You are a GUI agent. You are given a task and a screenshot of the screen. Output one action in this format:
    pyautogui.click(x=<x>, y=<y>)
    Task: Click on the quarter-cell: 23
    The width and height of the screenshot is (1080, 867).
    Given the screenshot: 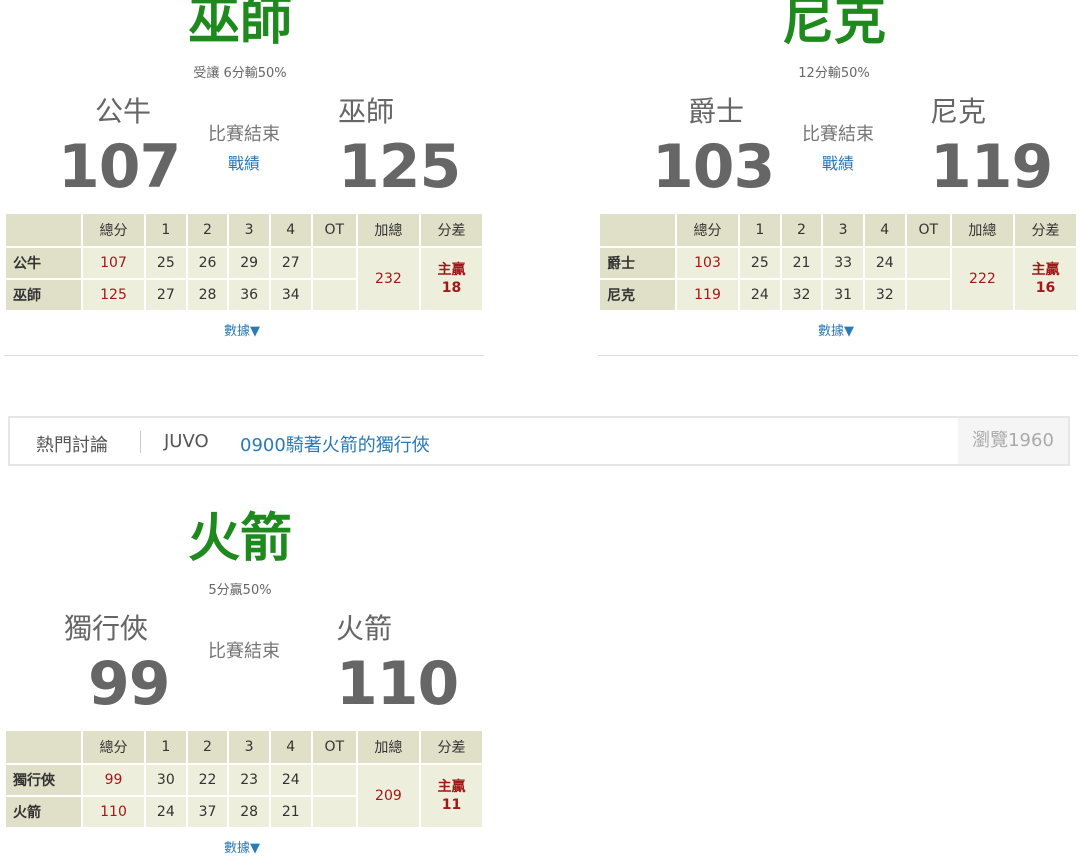 What is the action you would take?
    pyautogui.click(x=249, y=780)
    